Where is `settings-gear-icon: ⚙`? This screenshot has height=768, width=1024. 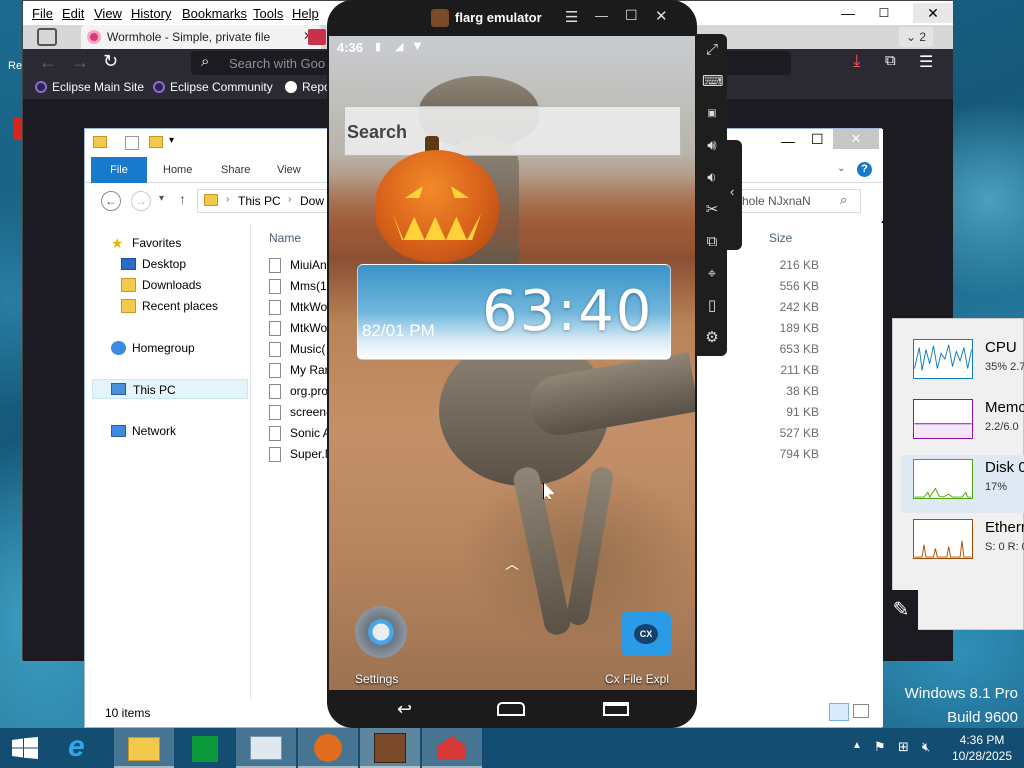 settings-gear-icon: ⚙ is located at coordinates (712, 338).